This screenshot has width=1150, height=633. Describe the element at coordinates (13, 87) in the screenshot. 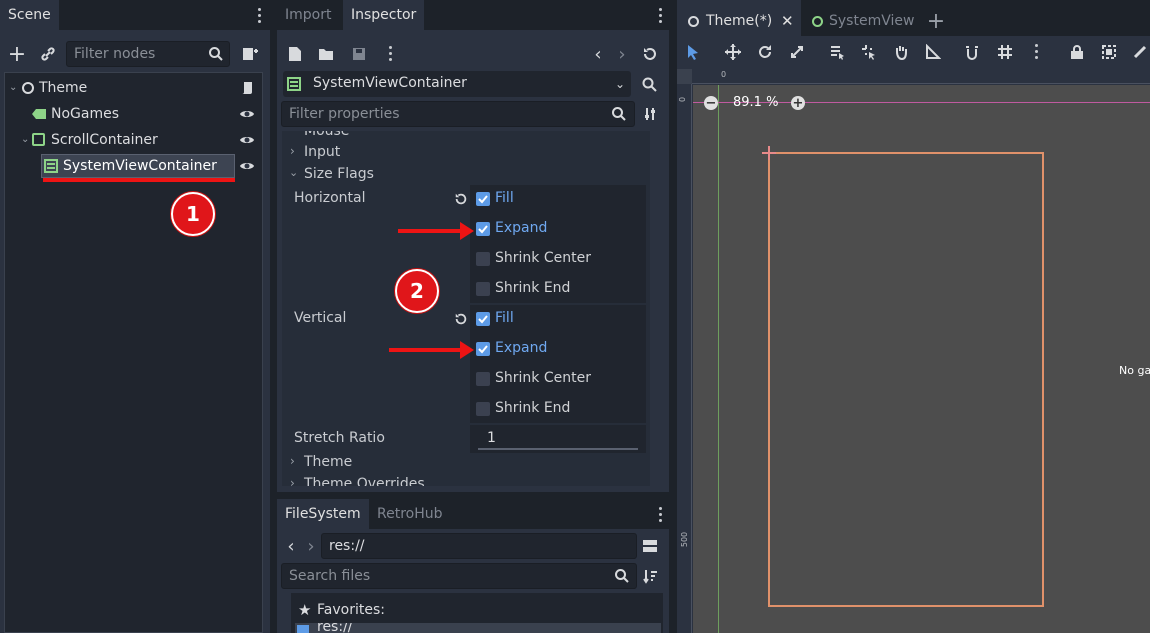

I see `theme-collapse-icon: ⌄` at that location.